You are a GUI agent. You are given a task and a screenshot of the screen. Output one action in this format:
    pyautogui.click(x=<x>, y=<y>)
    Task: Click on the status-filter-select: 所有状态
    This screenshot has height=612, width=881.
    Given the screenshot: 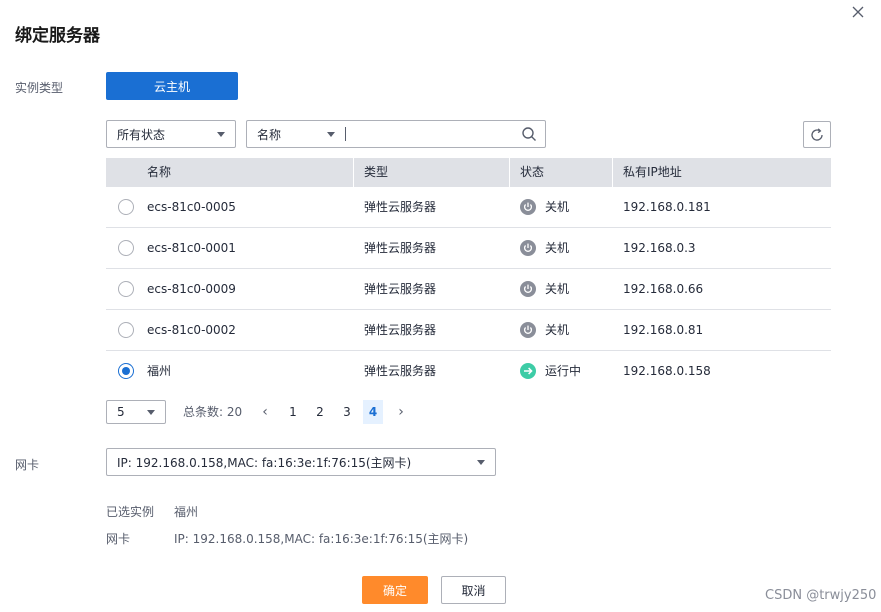 What is the action you would take?
    pyautogui.click(x=171, y=134)
    